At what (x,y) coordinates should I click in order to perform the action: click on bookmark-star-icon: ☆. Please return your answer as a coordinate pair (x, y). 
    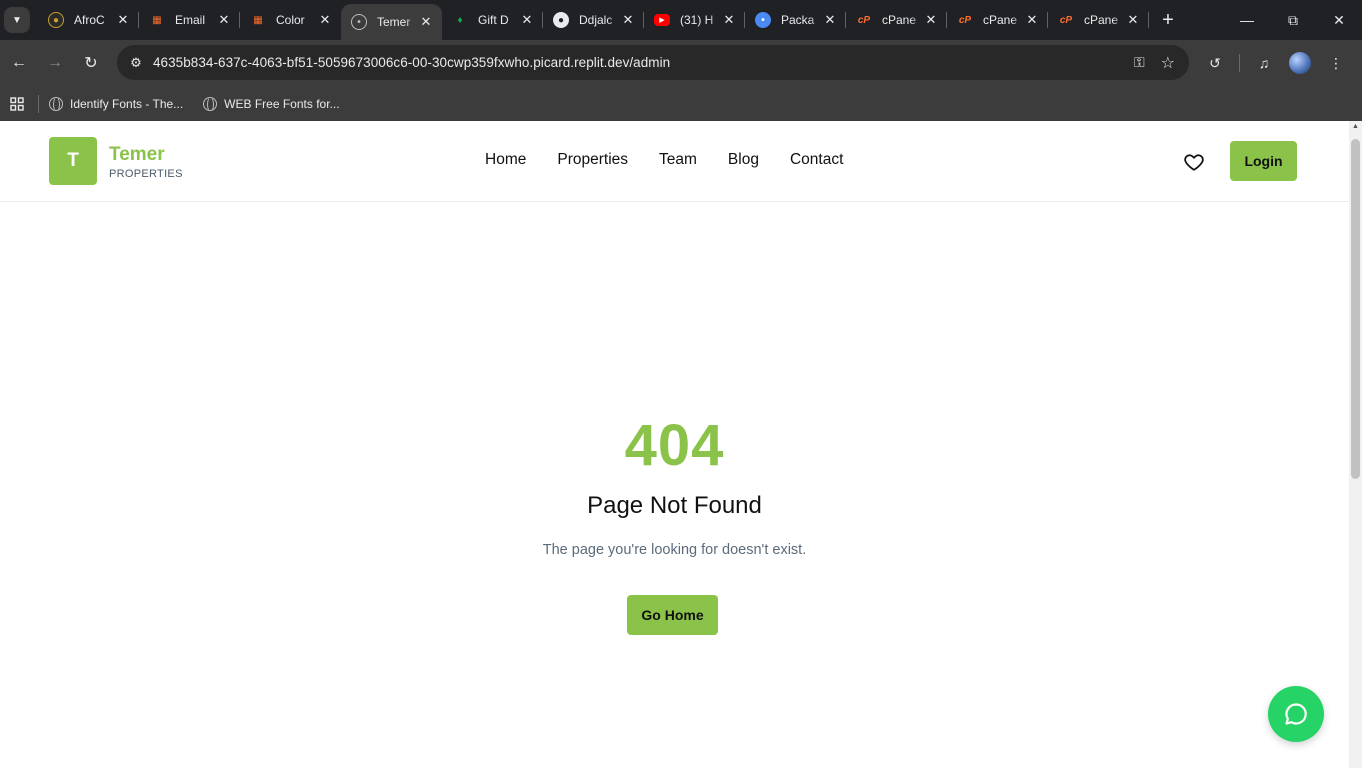
    Looking at the image, I should click on (1168, 63).